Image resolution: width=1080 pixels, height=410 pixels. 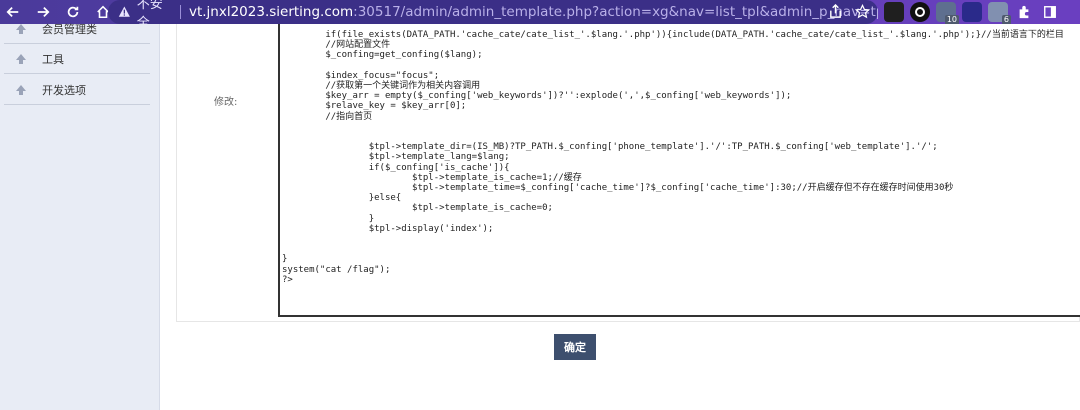 What do you see at coordinates (287, 279) in the screenshot?
I see `code-line: ?>` at bounding box center [287, 279].